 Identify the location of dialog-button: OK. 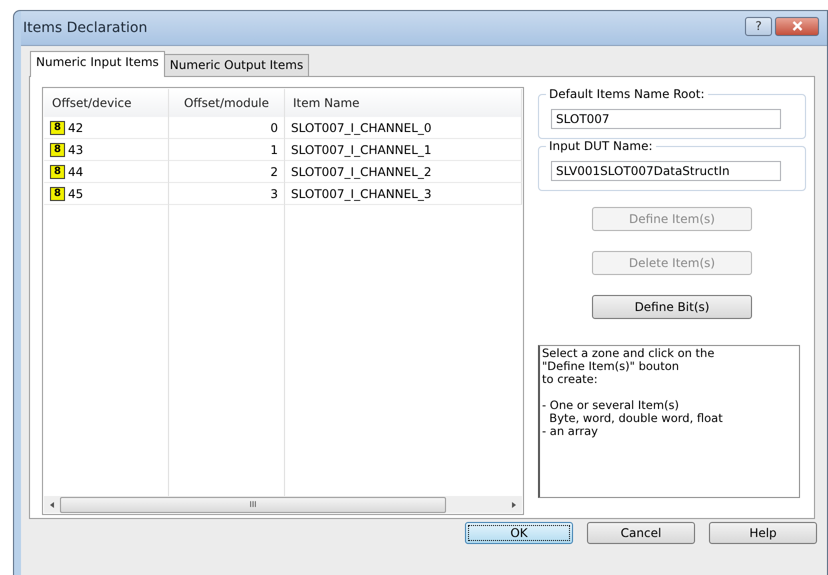
(519, 533).